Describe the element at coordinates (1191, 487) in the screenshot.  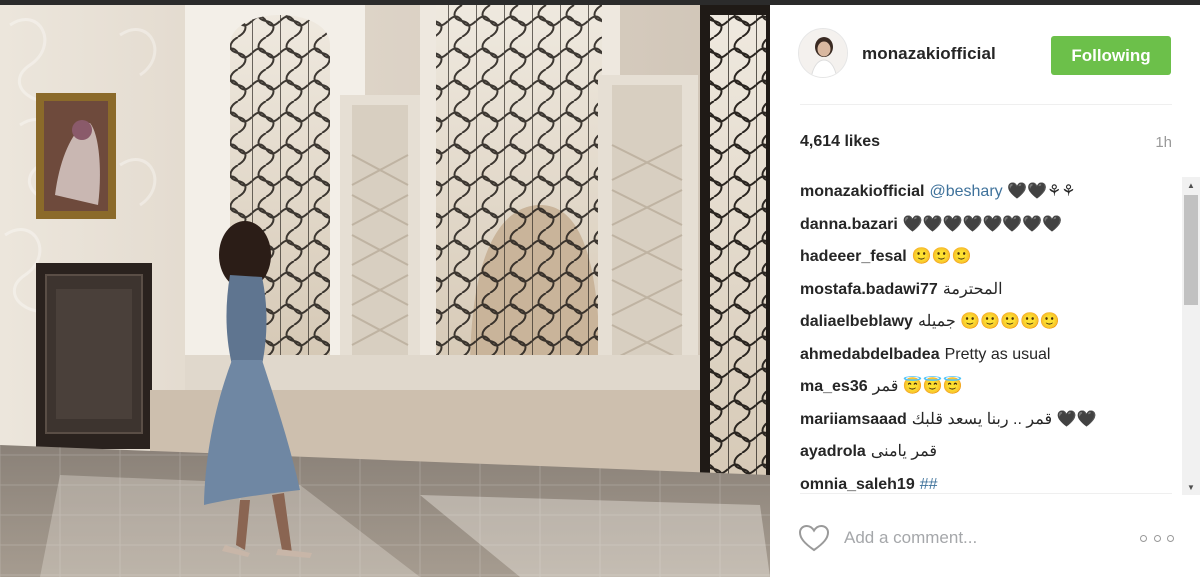
I see `scroll-down-arrow-icon: ▼` at that location.